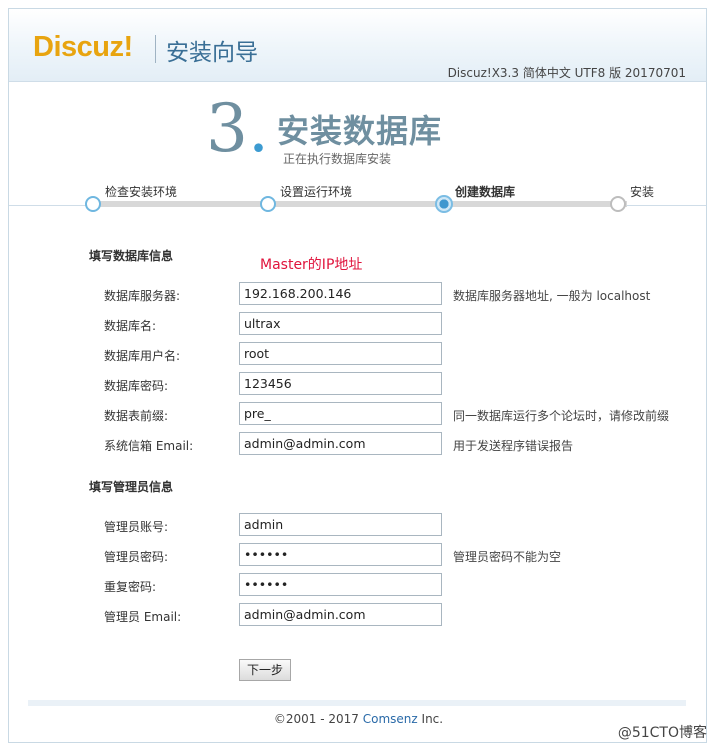 The image size is (717, 751). I want to click on progress-step-label: 设置运行环境, so click(316, 192).